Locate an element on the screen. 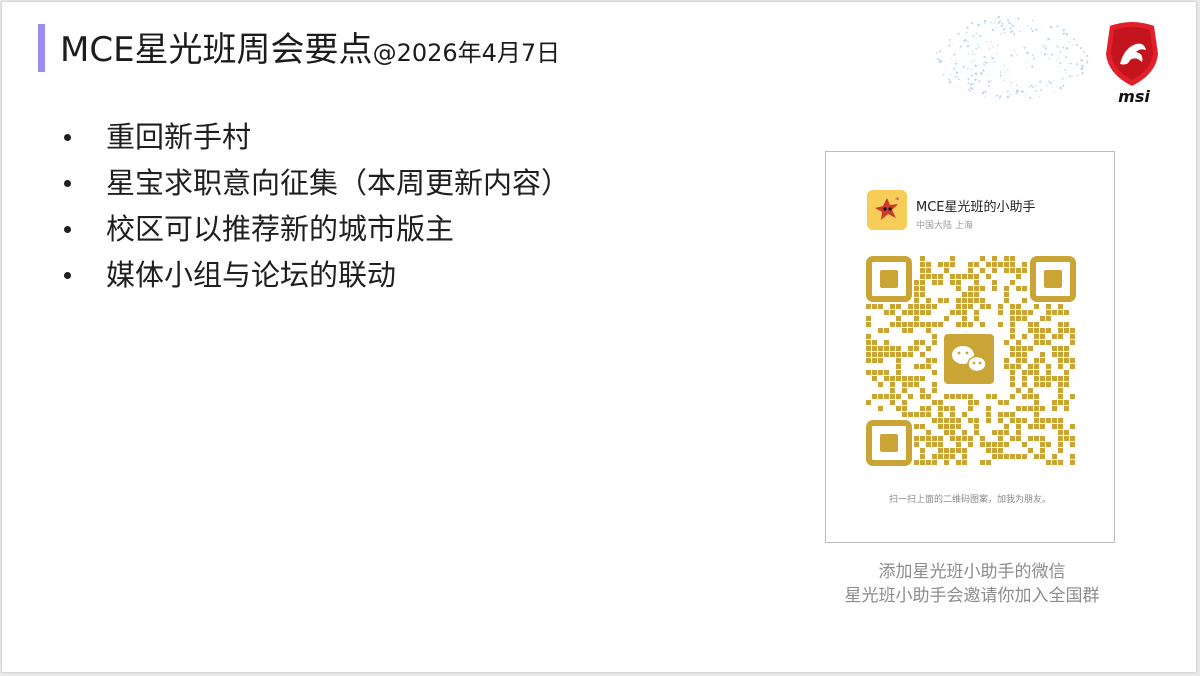 The height and width of the screenshot is (676, 1200). qr-finder-pattern is located at coordinates (889, 279).